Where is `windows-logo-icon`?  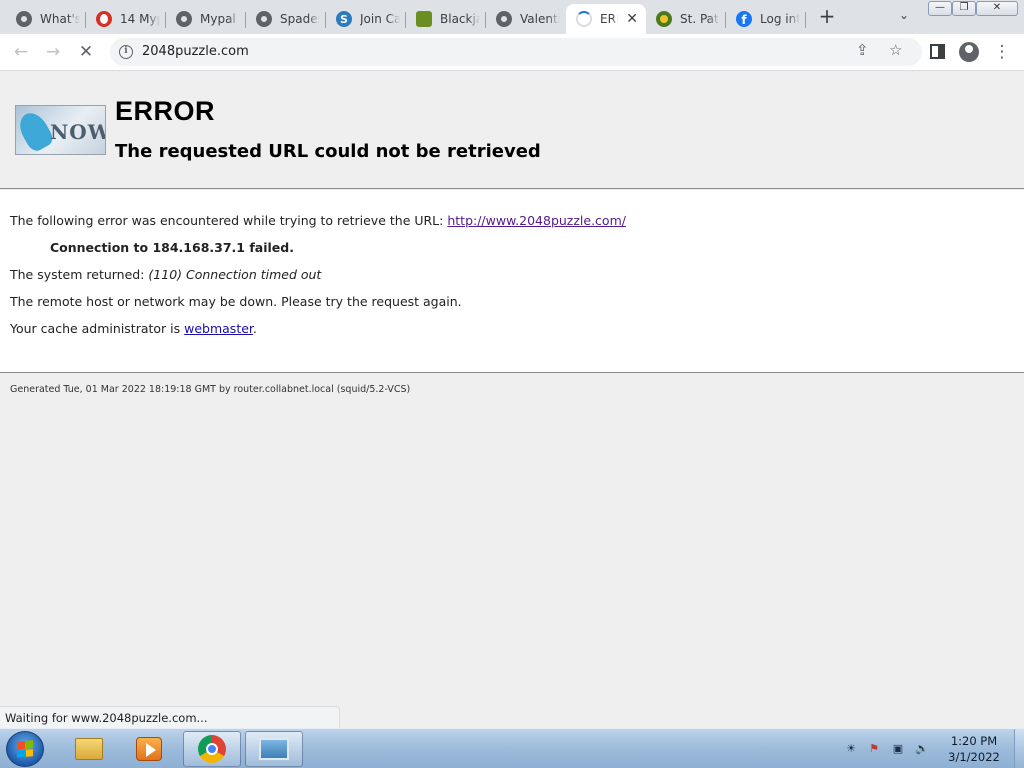
windows-logo-icon is located at coordinates (25, 749).